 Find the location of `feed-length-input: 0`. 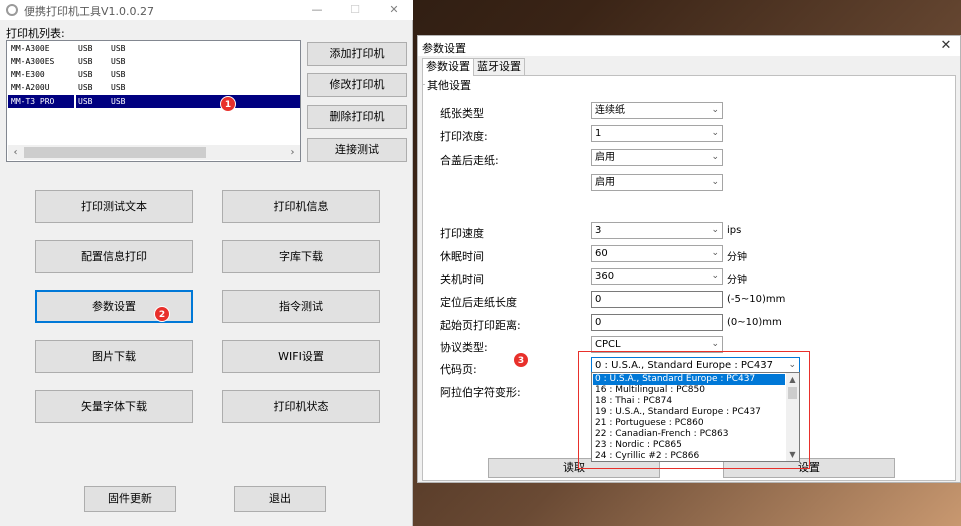

feed-length-input: 0 is located at coordinates (657, 299).